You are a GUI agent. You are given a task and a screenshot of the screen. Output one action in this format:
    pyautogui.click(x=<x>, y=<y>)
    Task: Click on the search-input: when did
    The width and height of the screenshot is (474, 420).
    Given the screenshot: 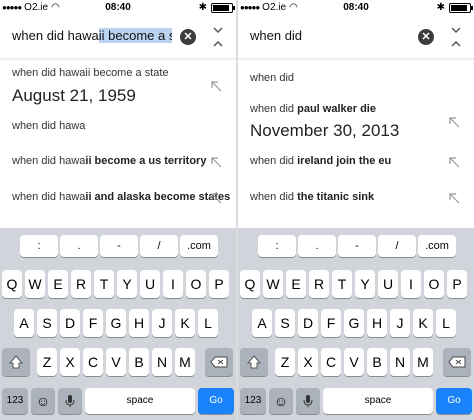 What is the action you would take?
    pyautogui.click(x=330, y=35)
    